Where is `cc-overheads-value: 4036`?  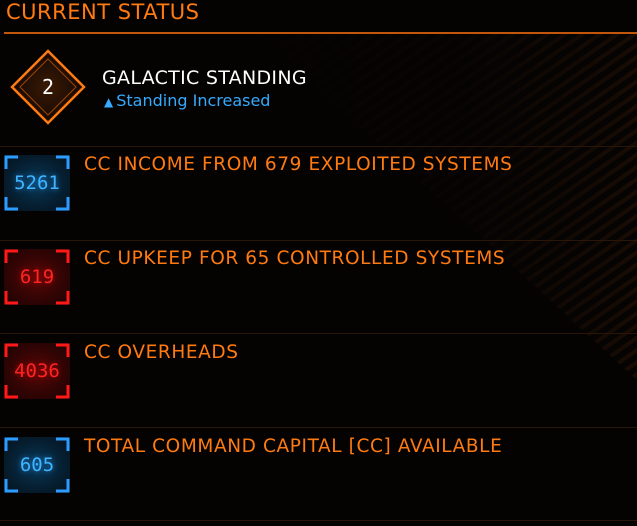 cc-overheads-value: 4036 is located at coordinates (37, 371).